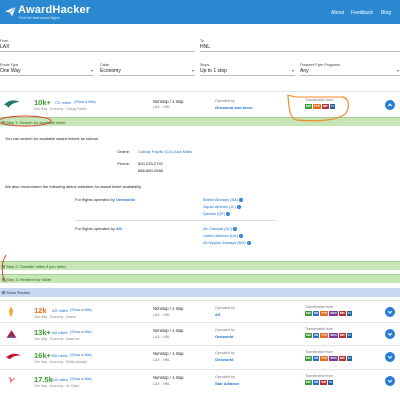 The height and width of the screenshot is (400, 400). What do you see at coordinates (126, 199) in the screenshot?
I see `oneworld-alliance: Oneworld:` at bounding box center [126, 199].